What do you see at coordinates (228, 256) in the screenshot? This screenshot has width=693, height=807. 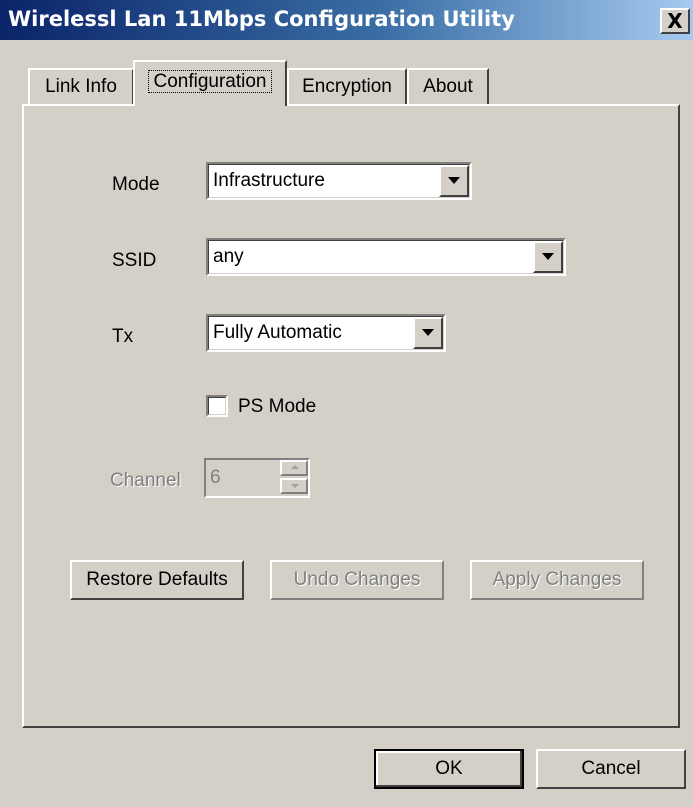 I see `ssid-value: any` at bounding box center [228, 256].